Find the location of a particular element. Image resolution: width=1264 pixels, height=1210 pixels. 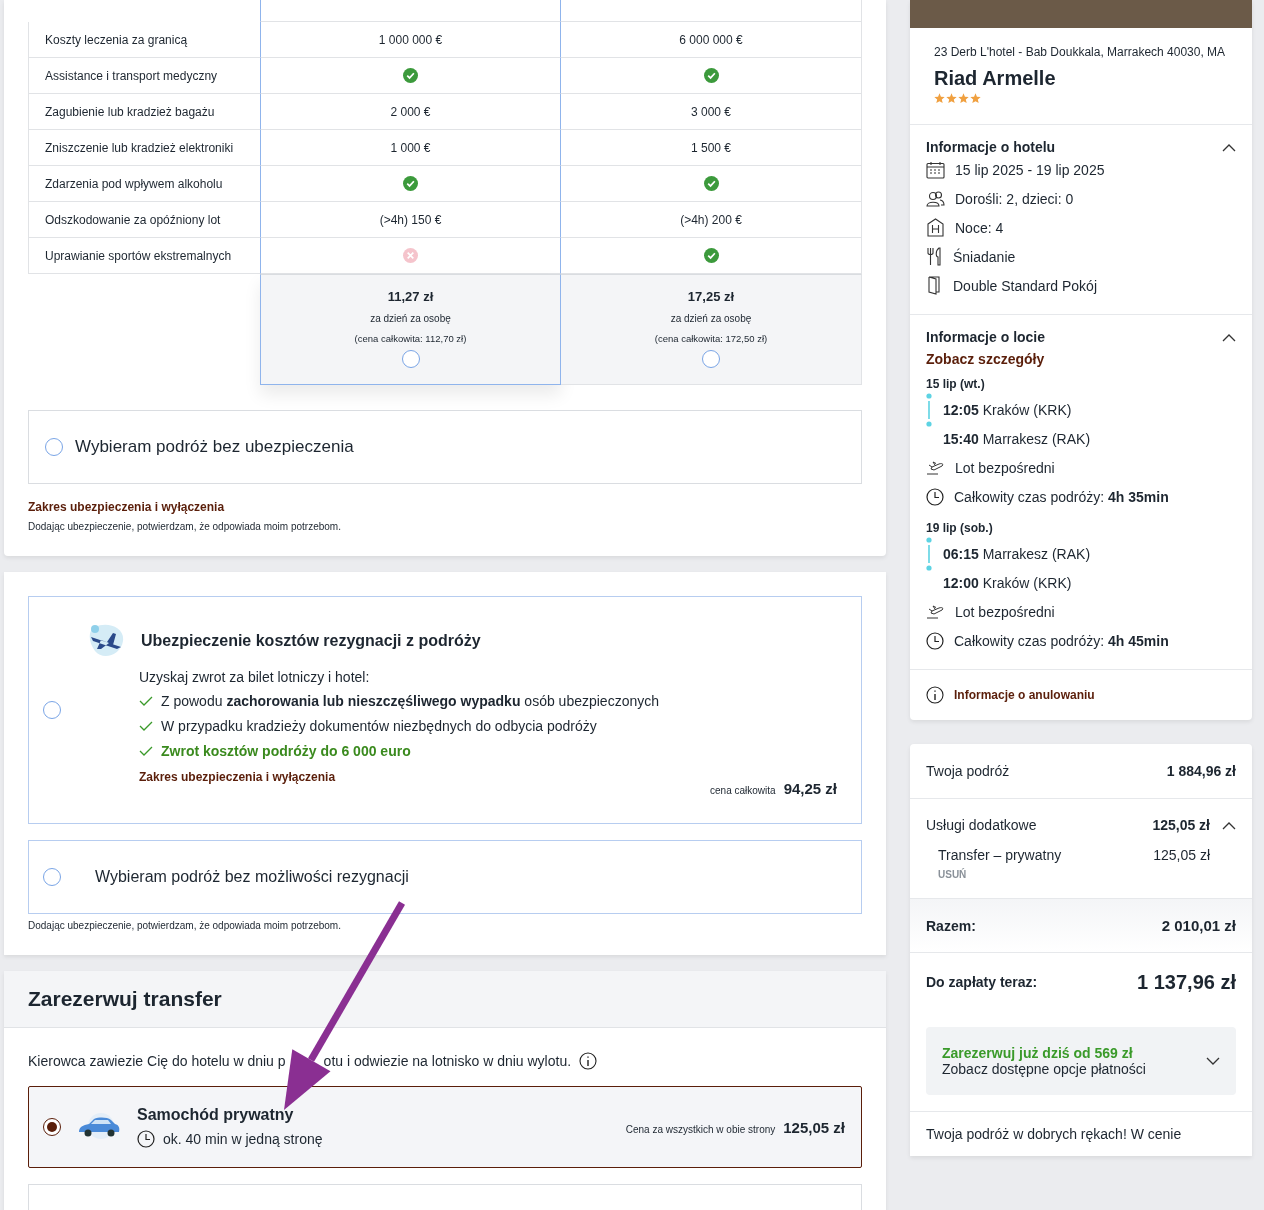

transfer-title: Zarezerwuj transfer is located at coordinates (125, 999).